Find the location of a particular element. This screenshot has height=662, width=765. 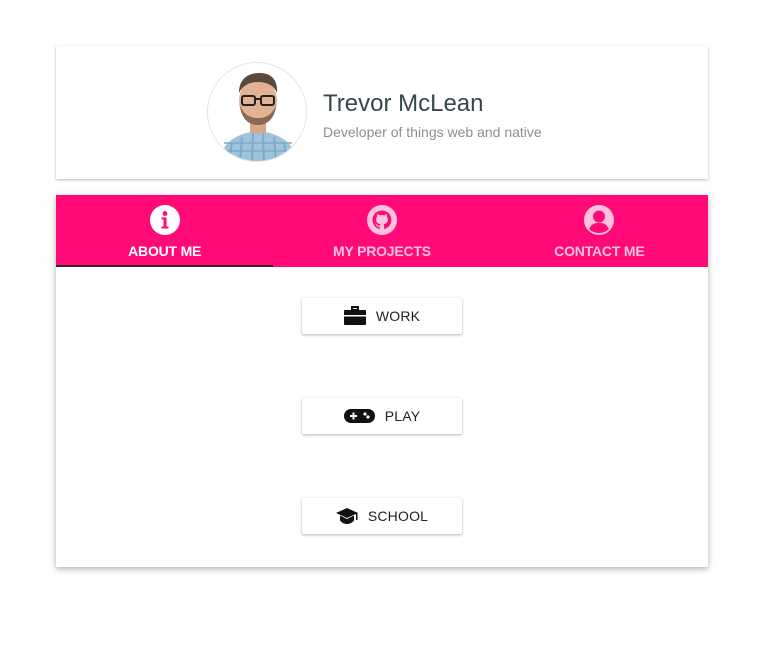

tab-contact-me: CONTACT ME is located at coordinates (599, 231).